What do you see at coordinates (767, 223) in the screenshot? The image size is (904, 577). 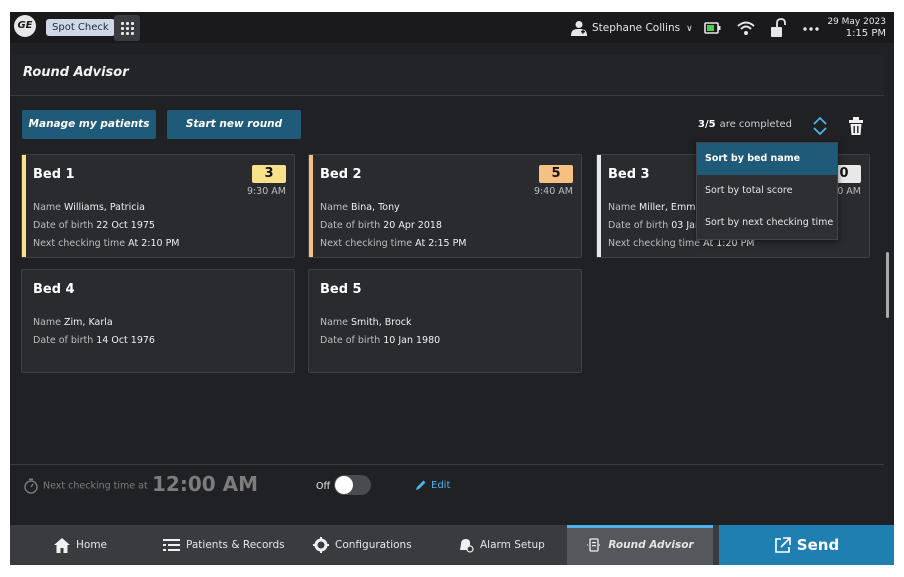 I see `sort-option-next-checking-time: Sort by next checking time` at bounding box center [767, 223].